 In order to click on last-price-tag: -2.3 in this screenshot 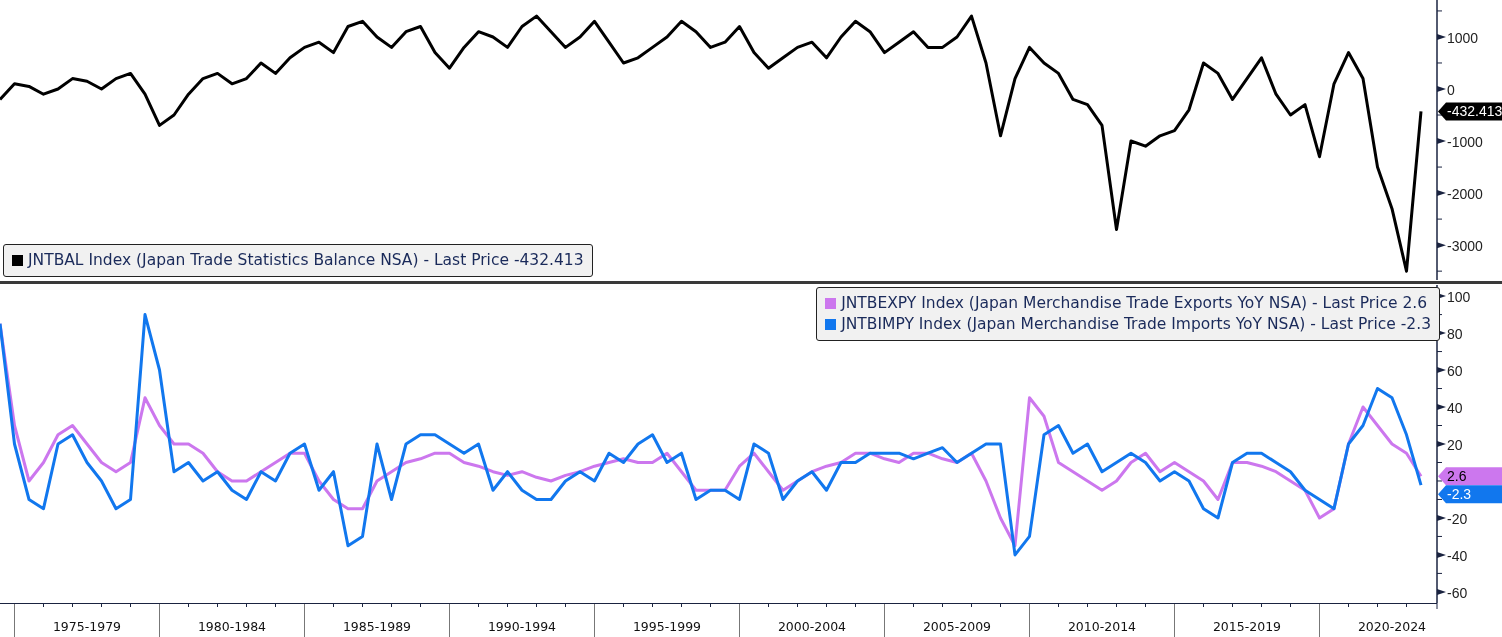, I will do `click(1470, 494)`.